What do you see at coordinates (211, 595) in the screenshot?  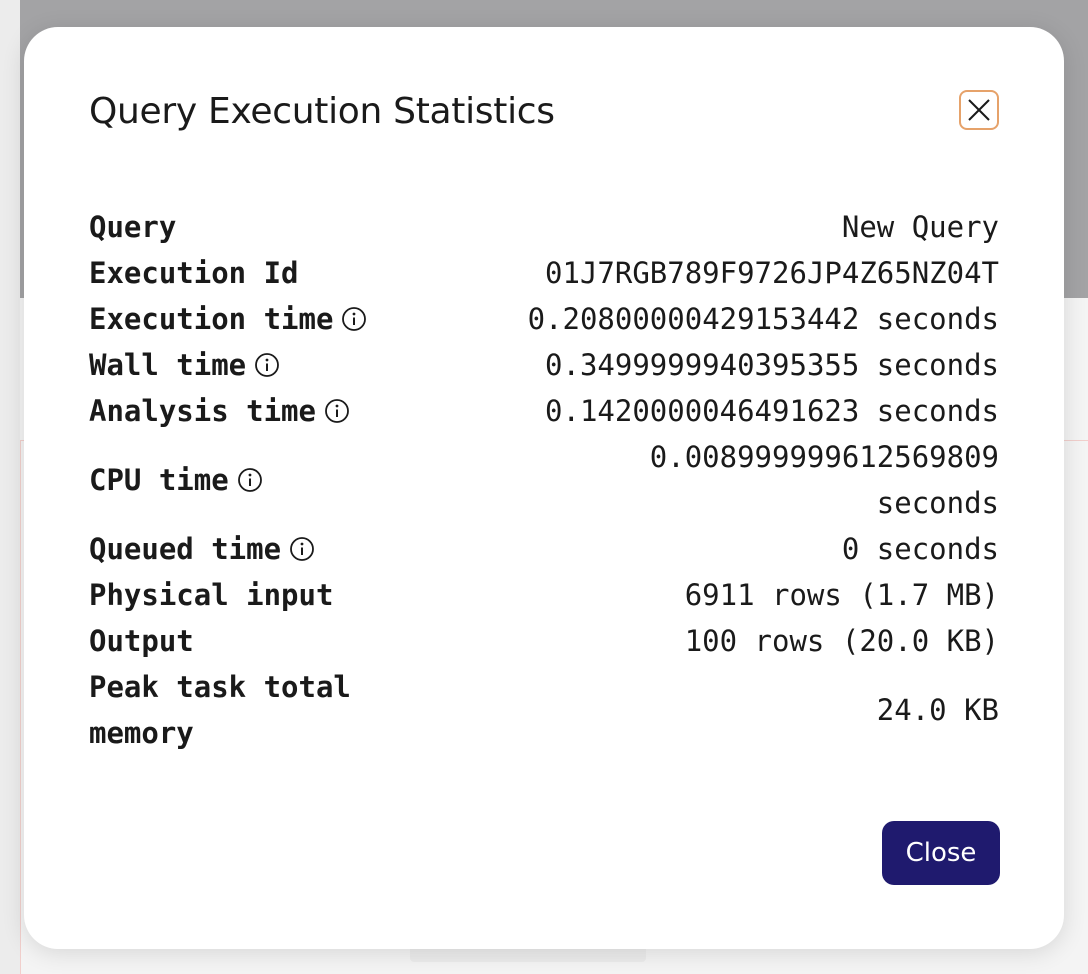 I see `stat-label: Physical input` at bounding box center [211, 595].